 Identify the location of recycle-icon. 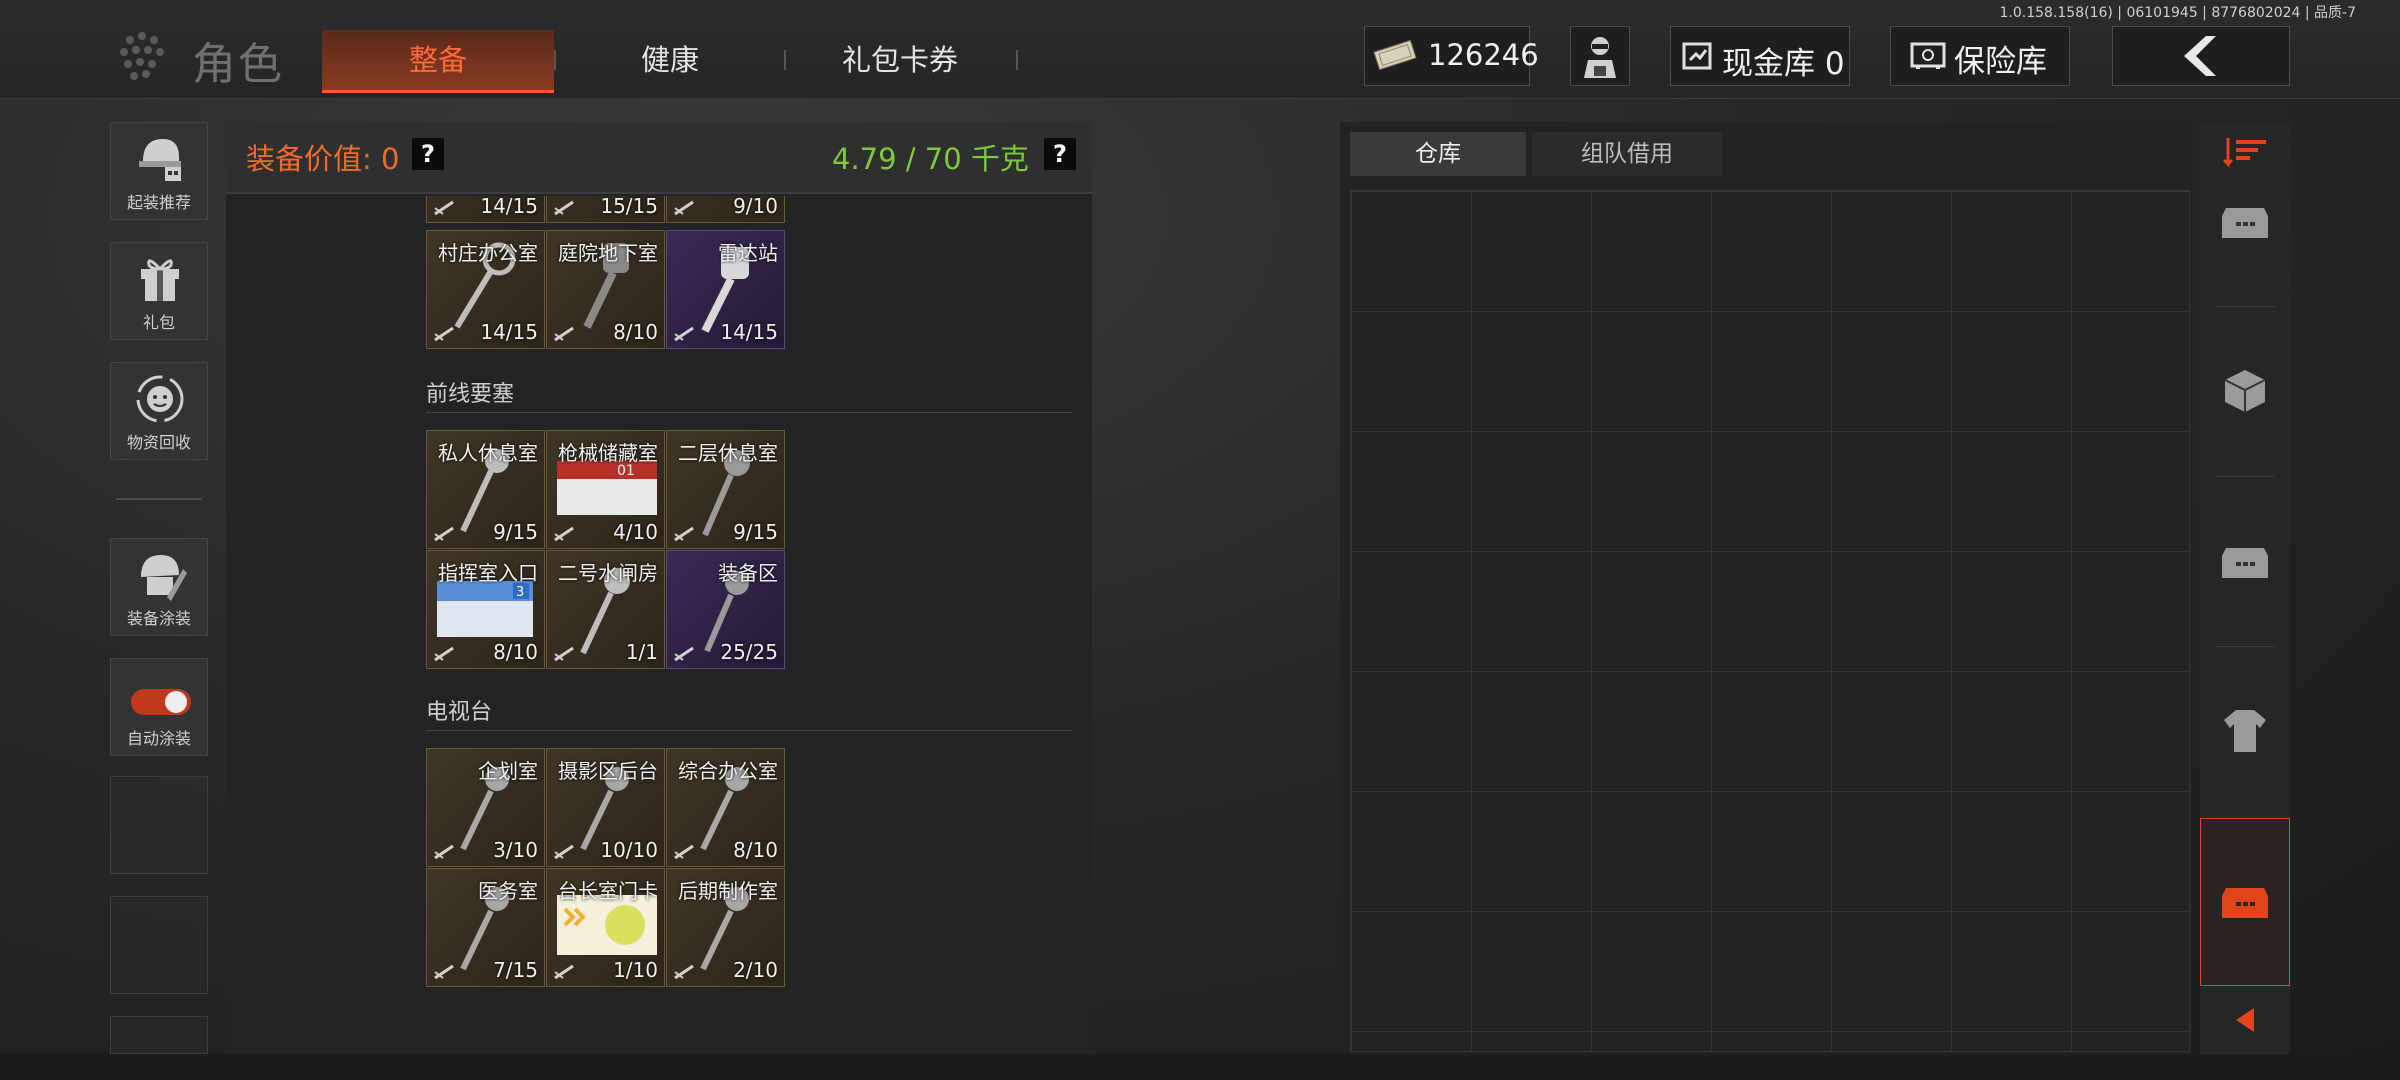
(160, 399).